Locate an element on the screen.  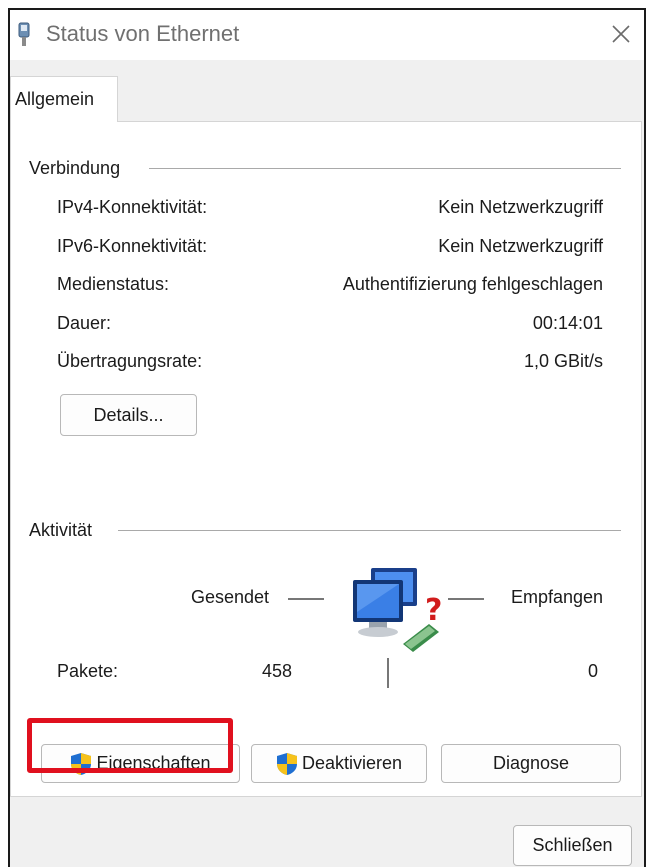
network-computers-question-icon: ? is located at coordinates (397, 610).